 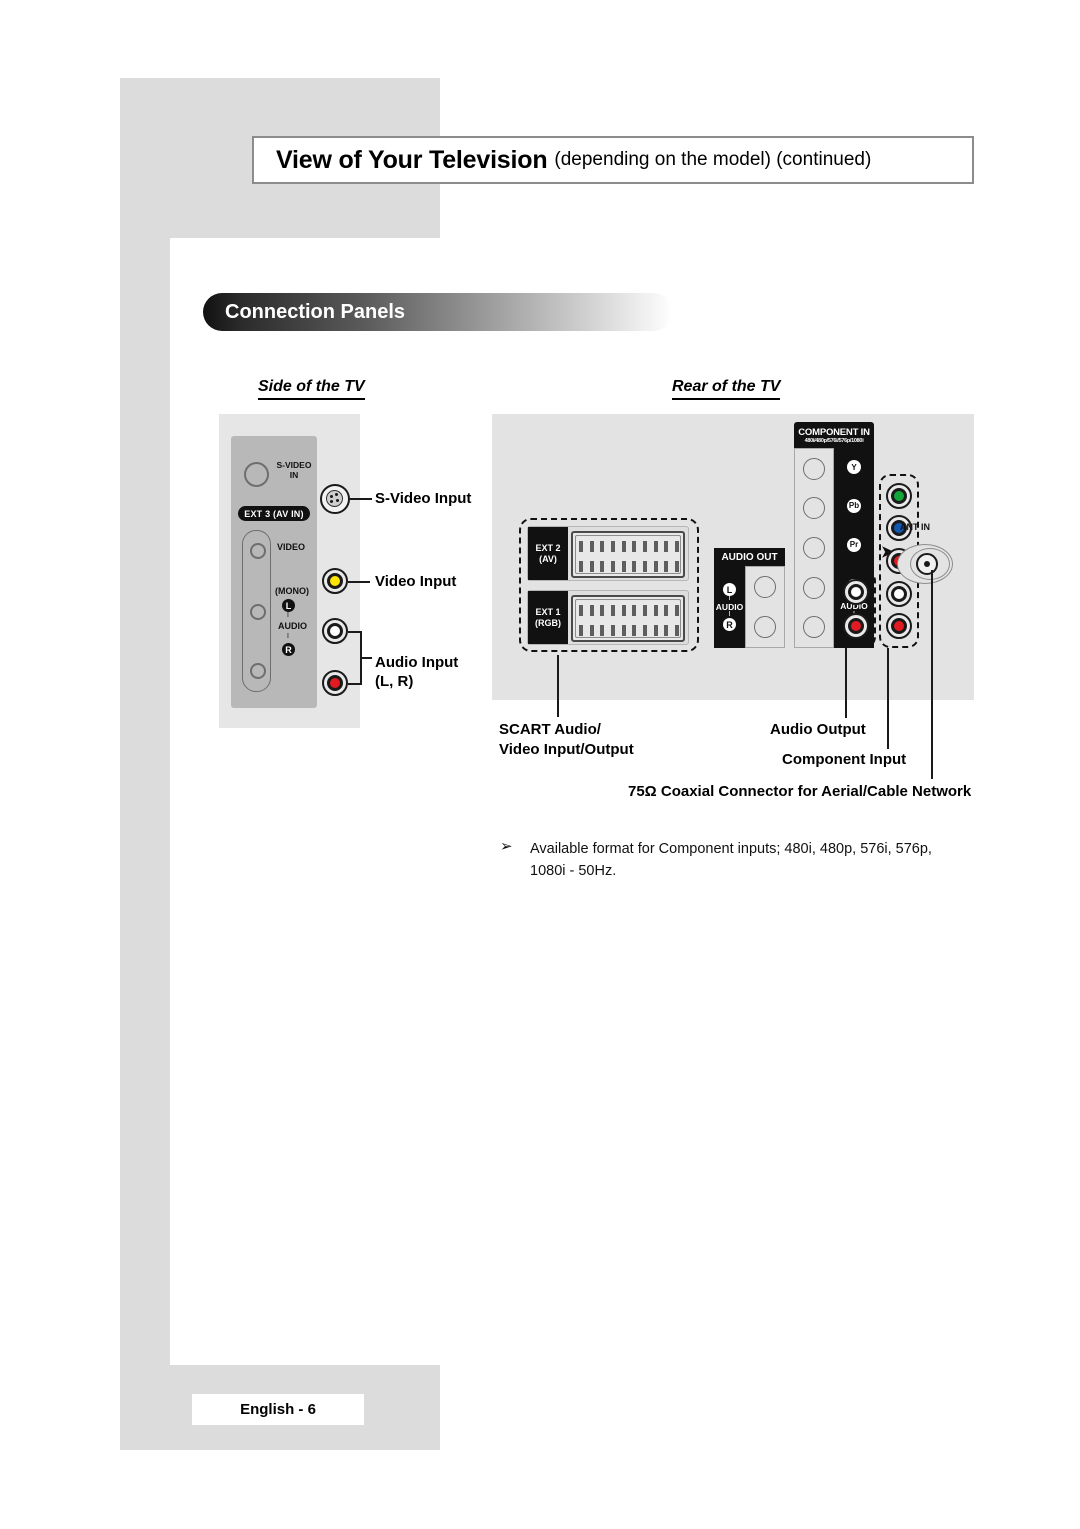 I want to click on scart-ext2-pins, so click(x=629, y=556).